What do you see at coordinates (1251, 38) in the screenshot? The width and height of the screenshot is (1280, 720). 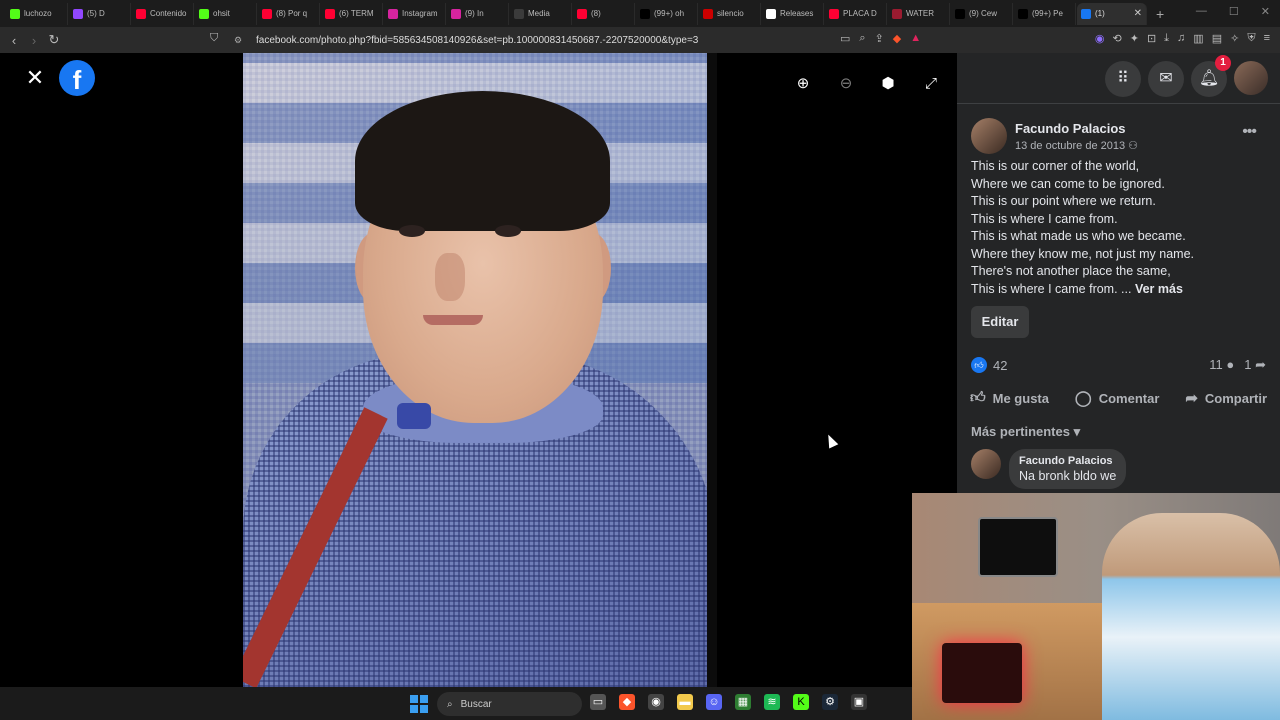 I see `vpn-icon: ⛨` at bounding box center [1251, 38].